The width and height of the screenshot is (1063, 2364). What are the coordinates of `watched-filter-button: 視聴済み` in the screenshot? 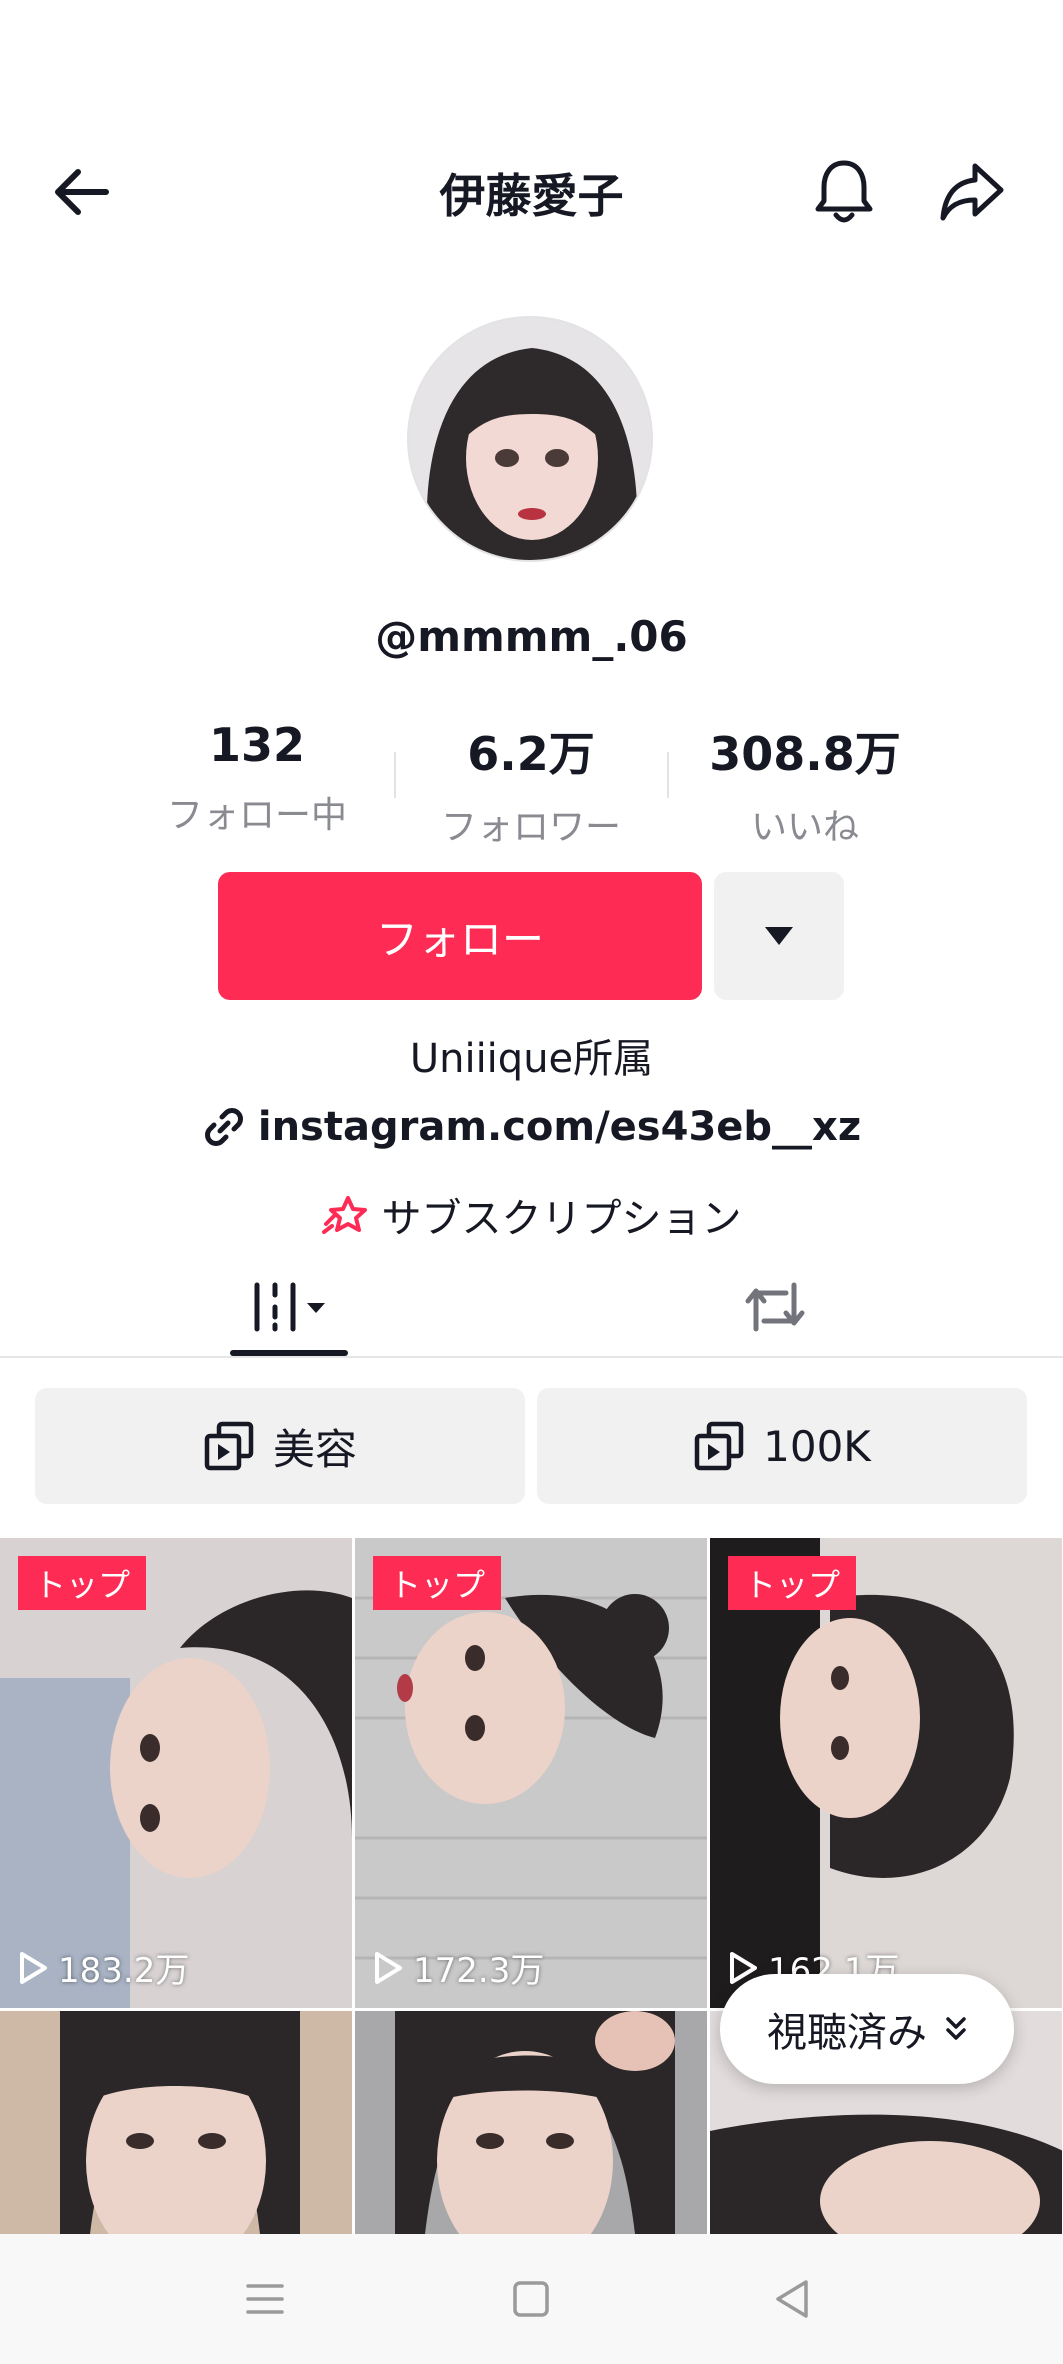 It's located at (867, 2029).